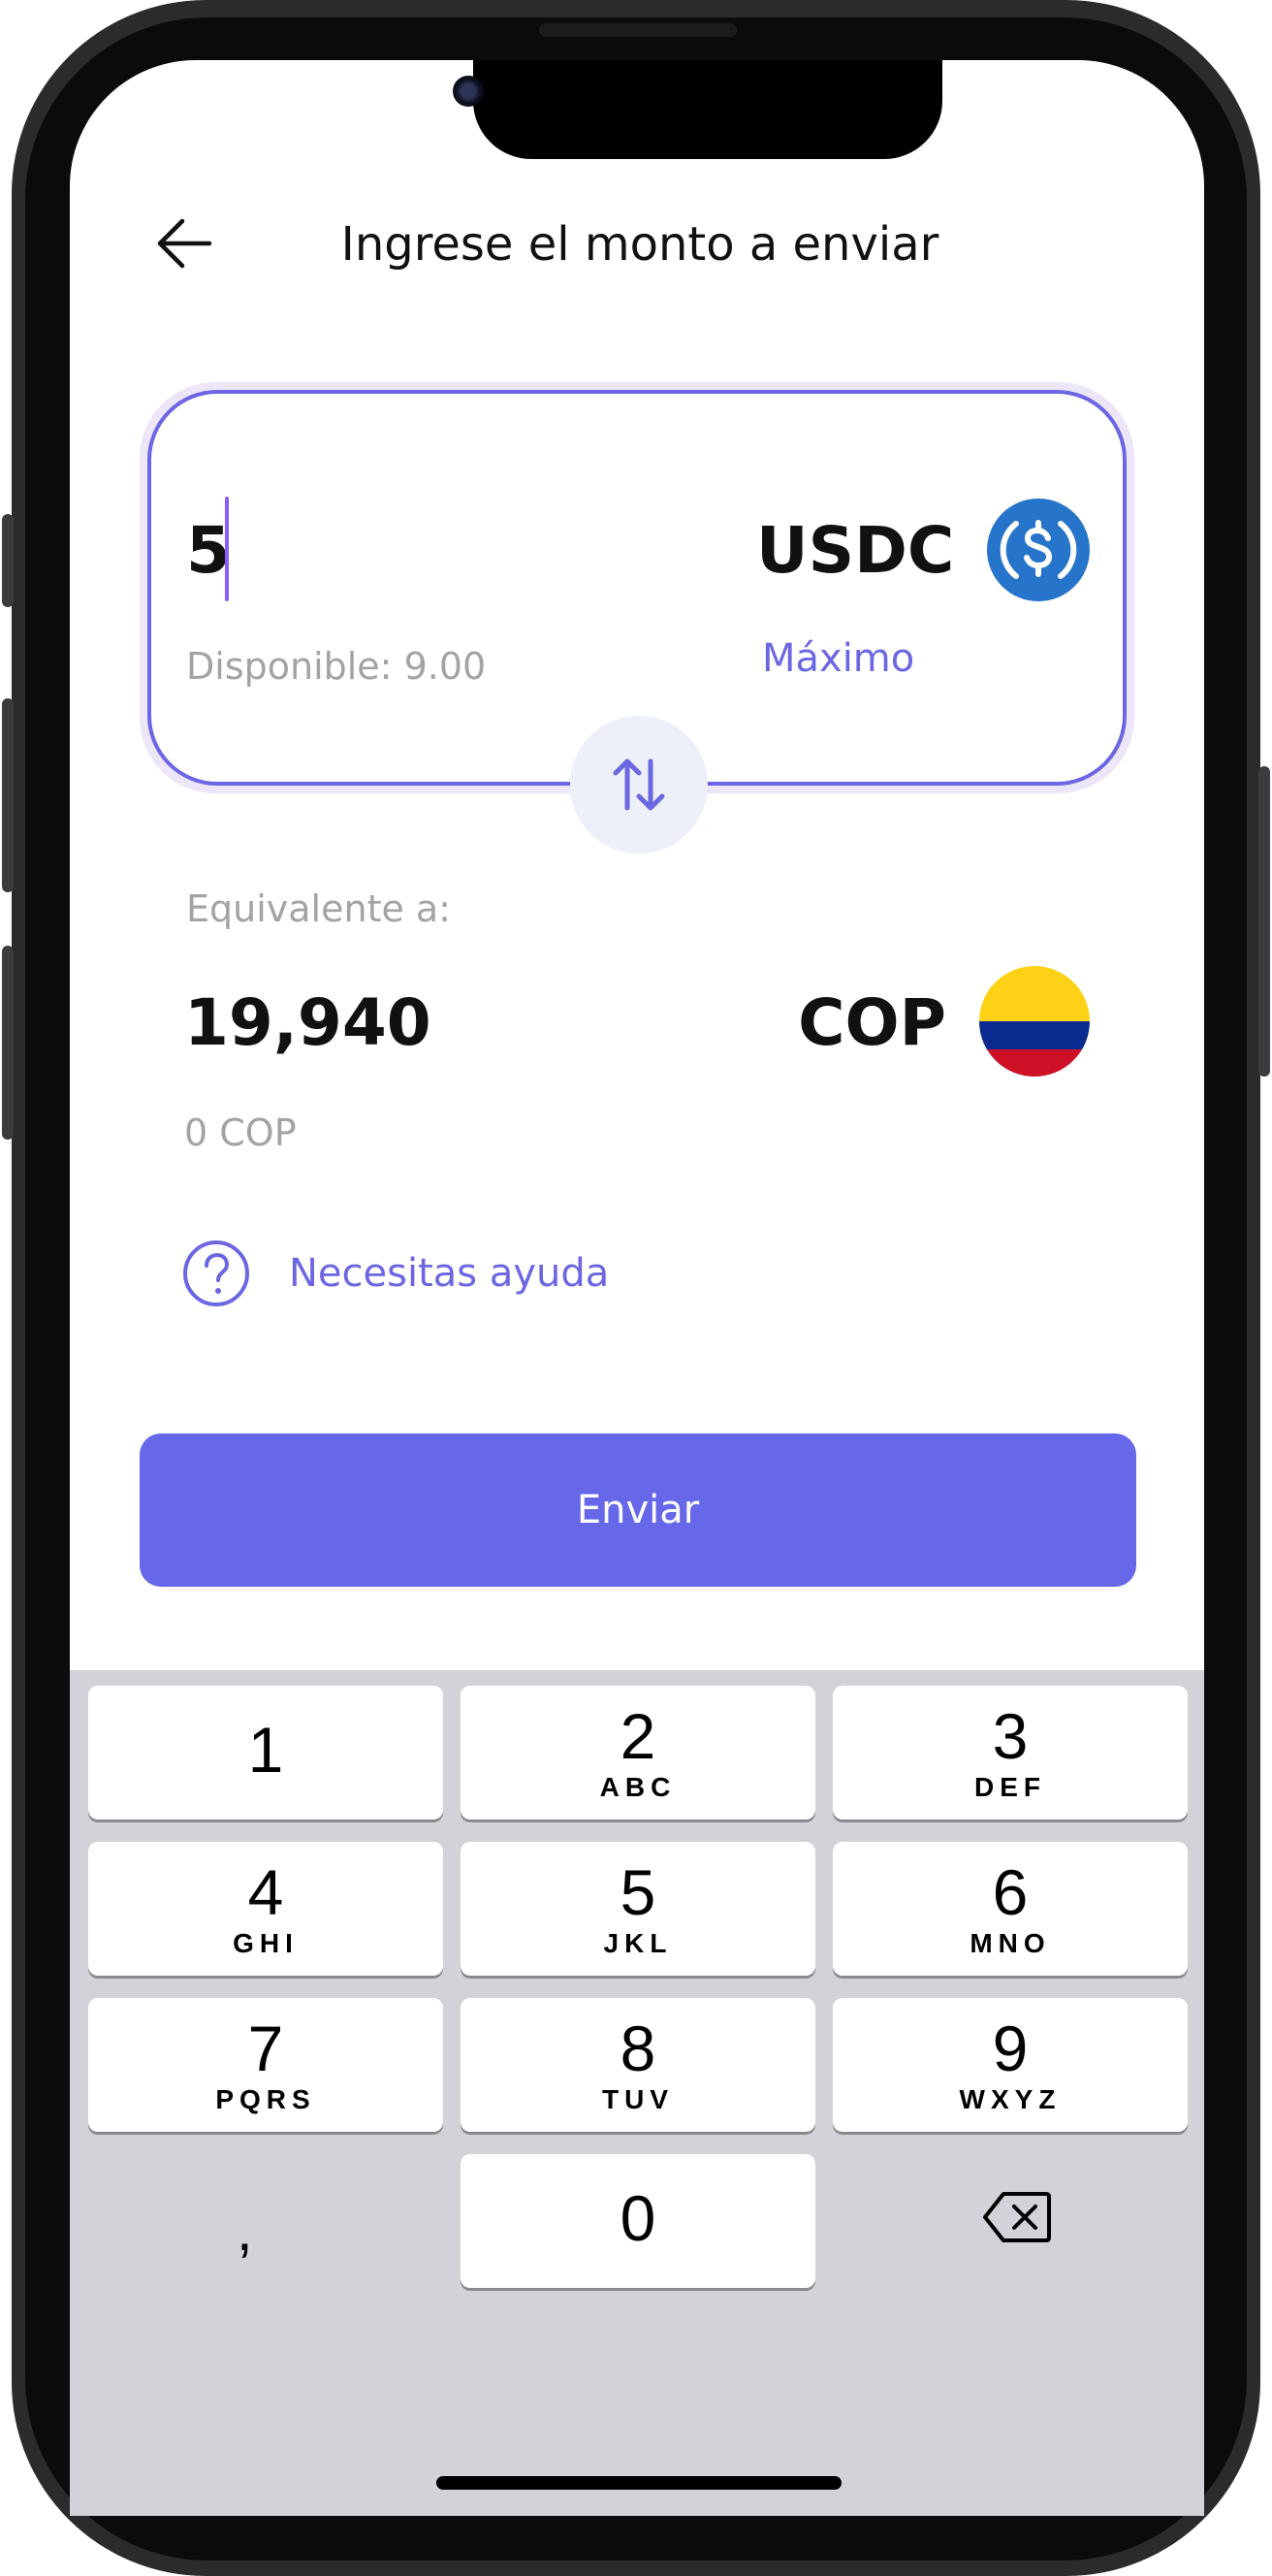 This screenshot has height=2576, width=1272. Describe the element at coordinates (639, 784) in the screenshot. I see `swap-arrows-icon` at that location.